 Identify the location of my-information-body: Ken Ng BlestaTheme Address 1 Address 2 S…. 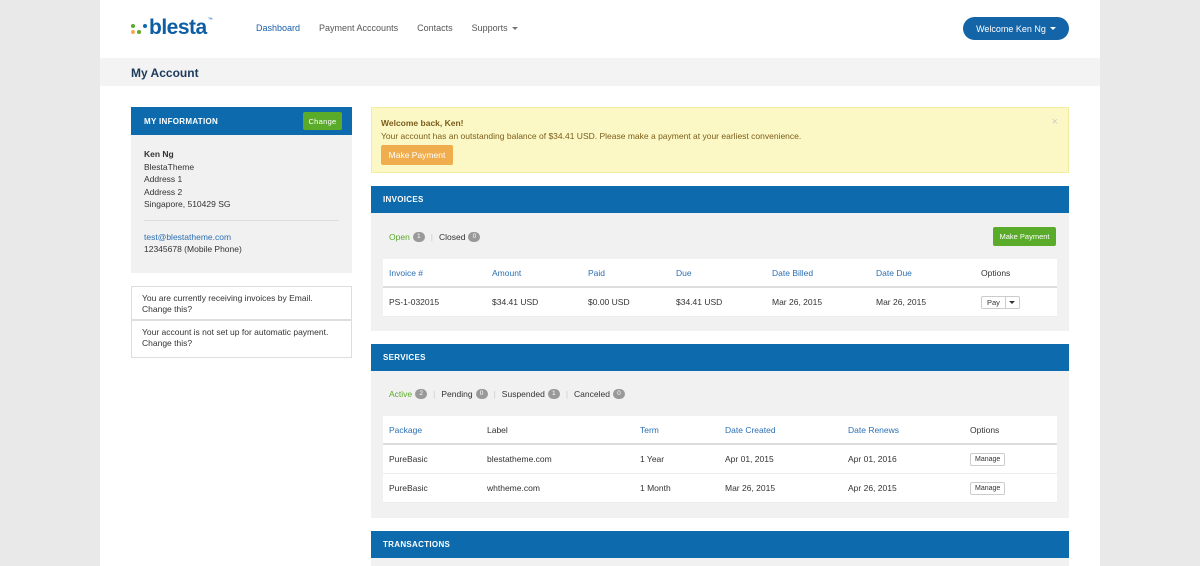
(241, 195).